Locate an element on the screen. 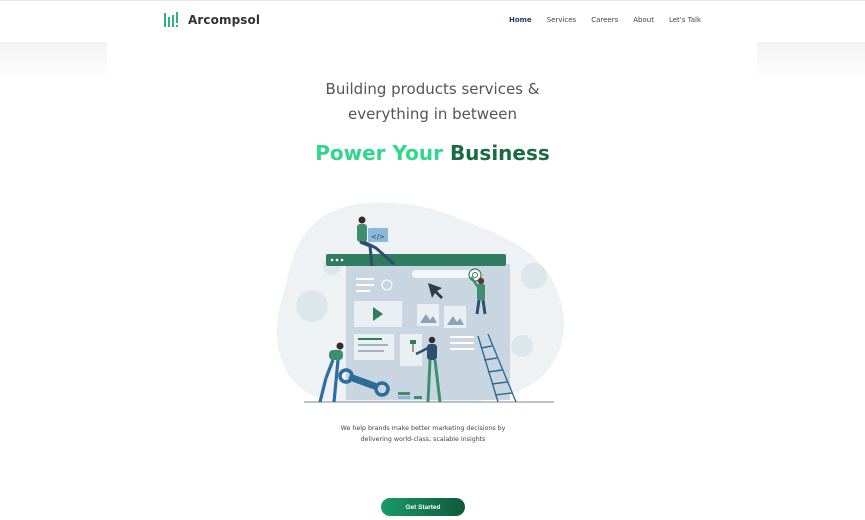 The image size is (865, 520). brand-name: Arcompsol is located at coordinates (224, 20).